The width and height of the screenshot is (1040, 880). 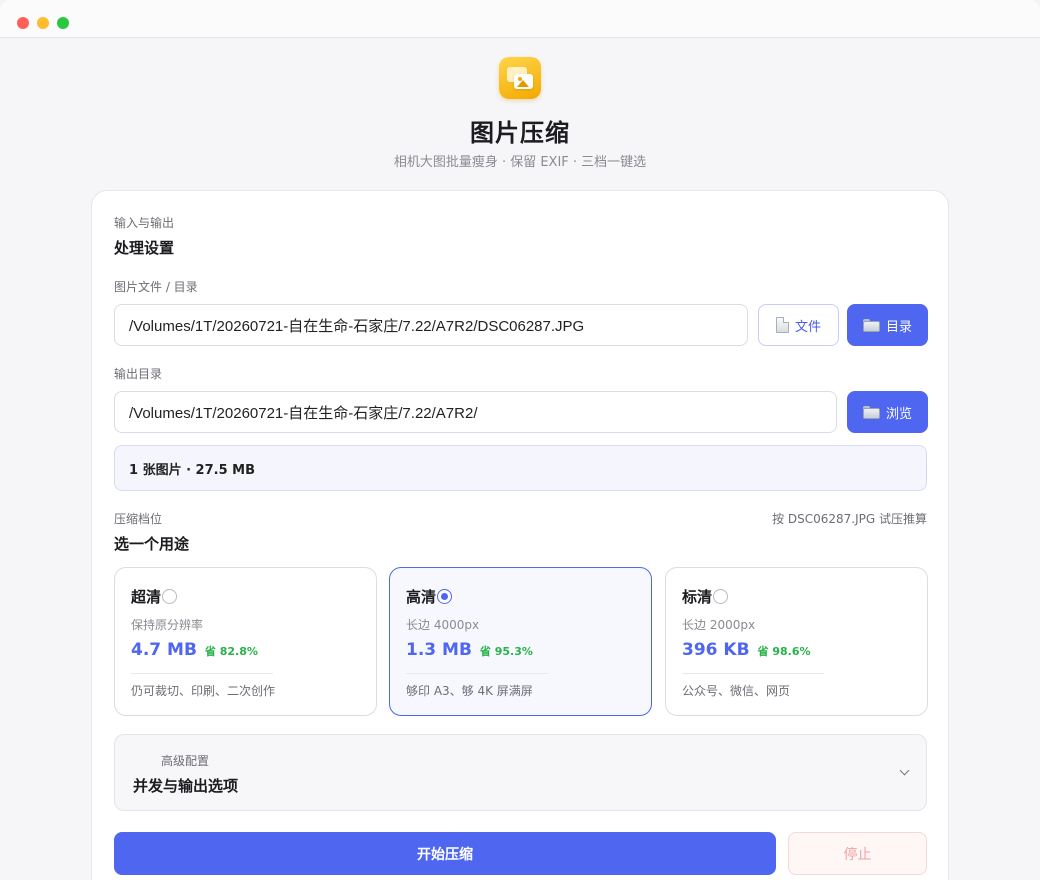 What do you see at coordinates (164, 650) in the screenshot?
I see `tier-estimated-size: 4.7 MB` at bounding box center [164, 650].